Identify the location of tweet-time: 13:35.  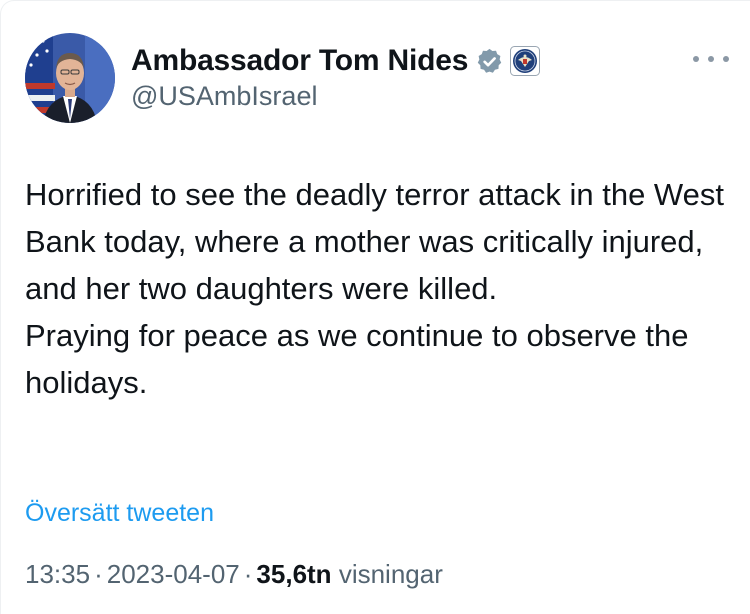
(57, 574).